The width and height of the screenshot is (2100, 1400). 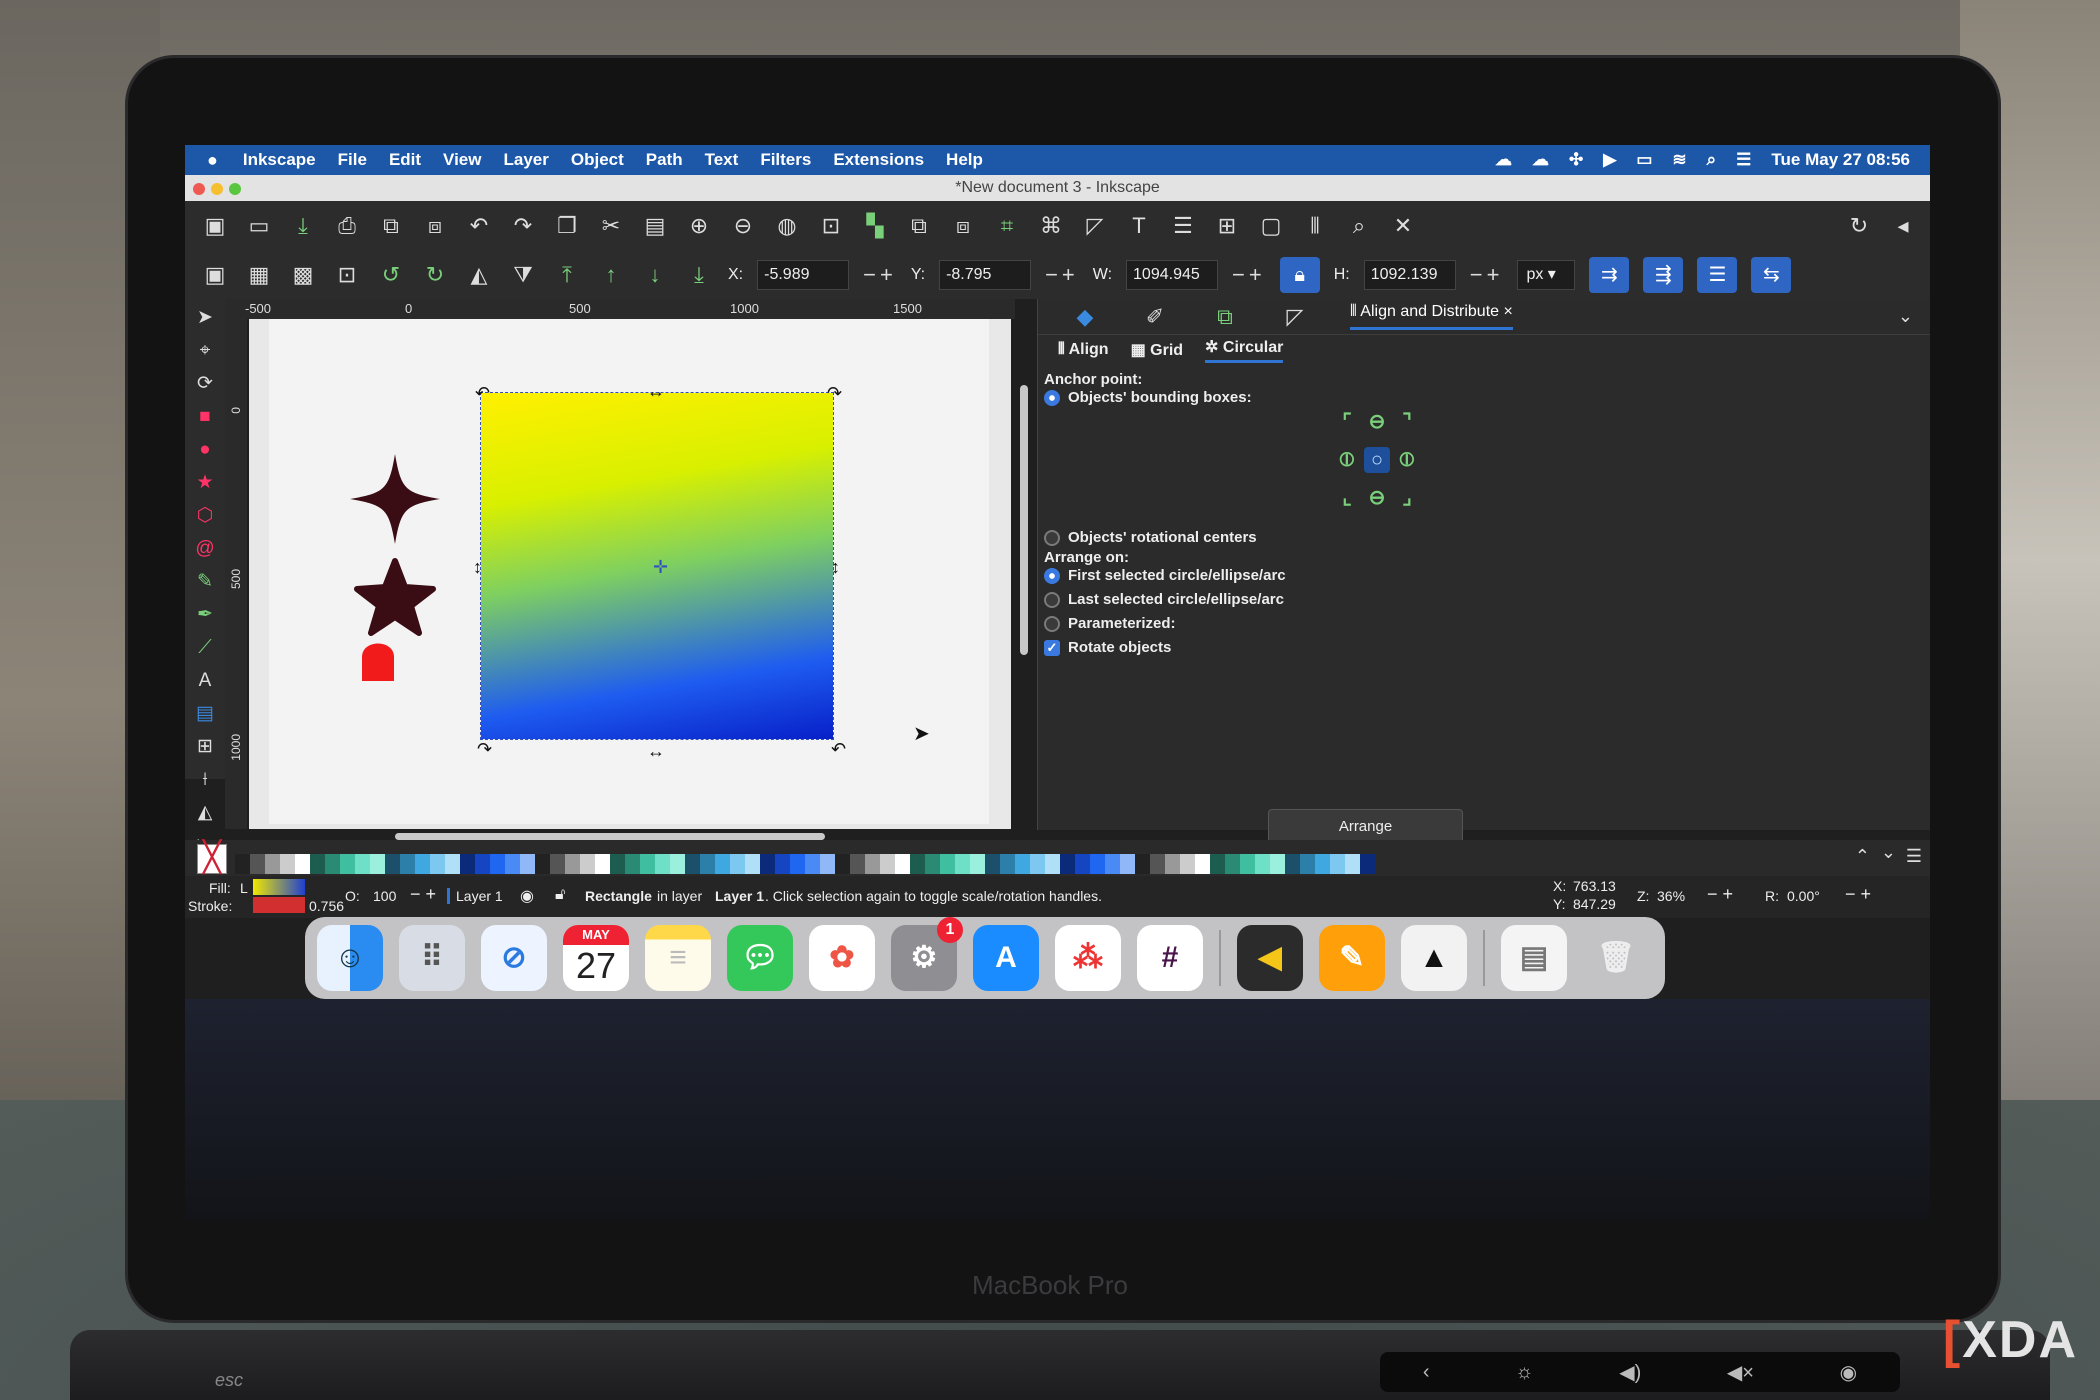 What do you see at coordinates (205, 450) in the screenshot?
I see `ellipse-tool-icon: ●` at bounding box center [205, 450].